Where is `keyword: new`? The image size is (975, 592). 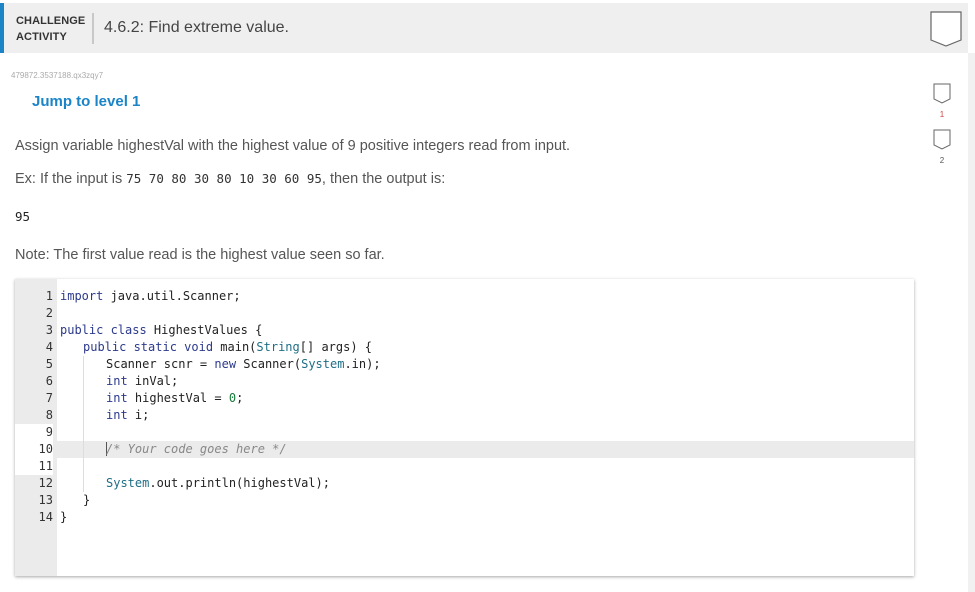 keyword: new is located at coordinates (225, 364).